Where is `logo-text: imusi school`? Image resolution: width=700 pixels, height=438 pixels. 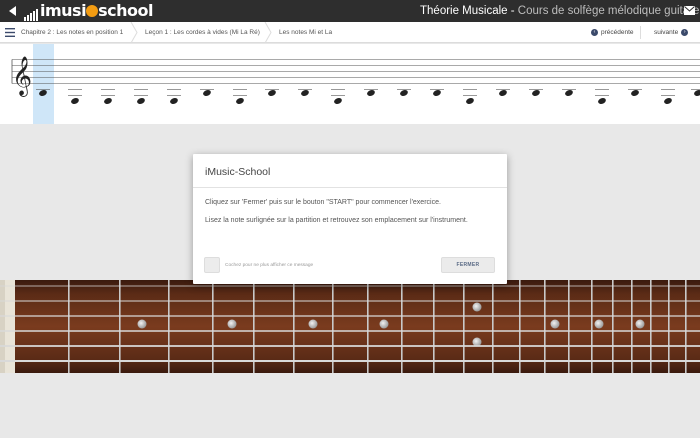
logo-text: imusi school is located at coordinates (96, 10).